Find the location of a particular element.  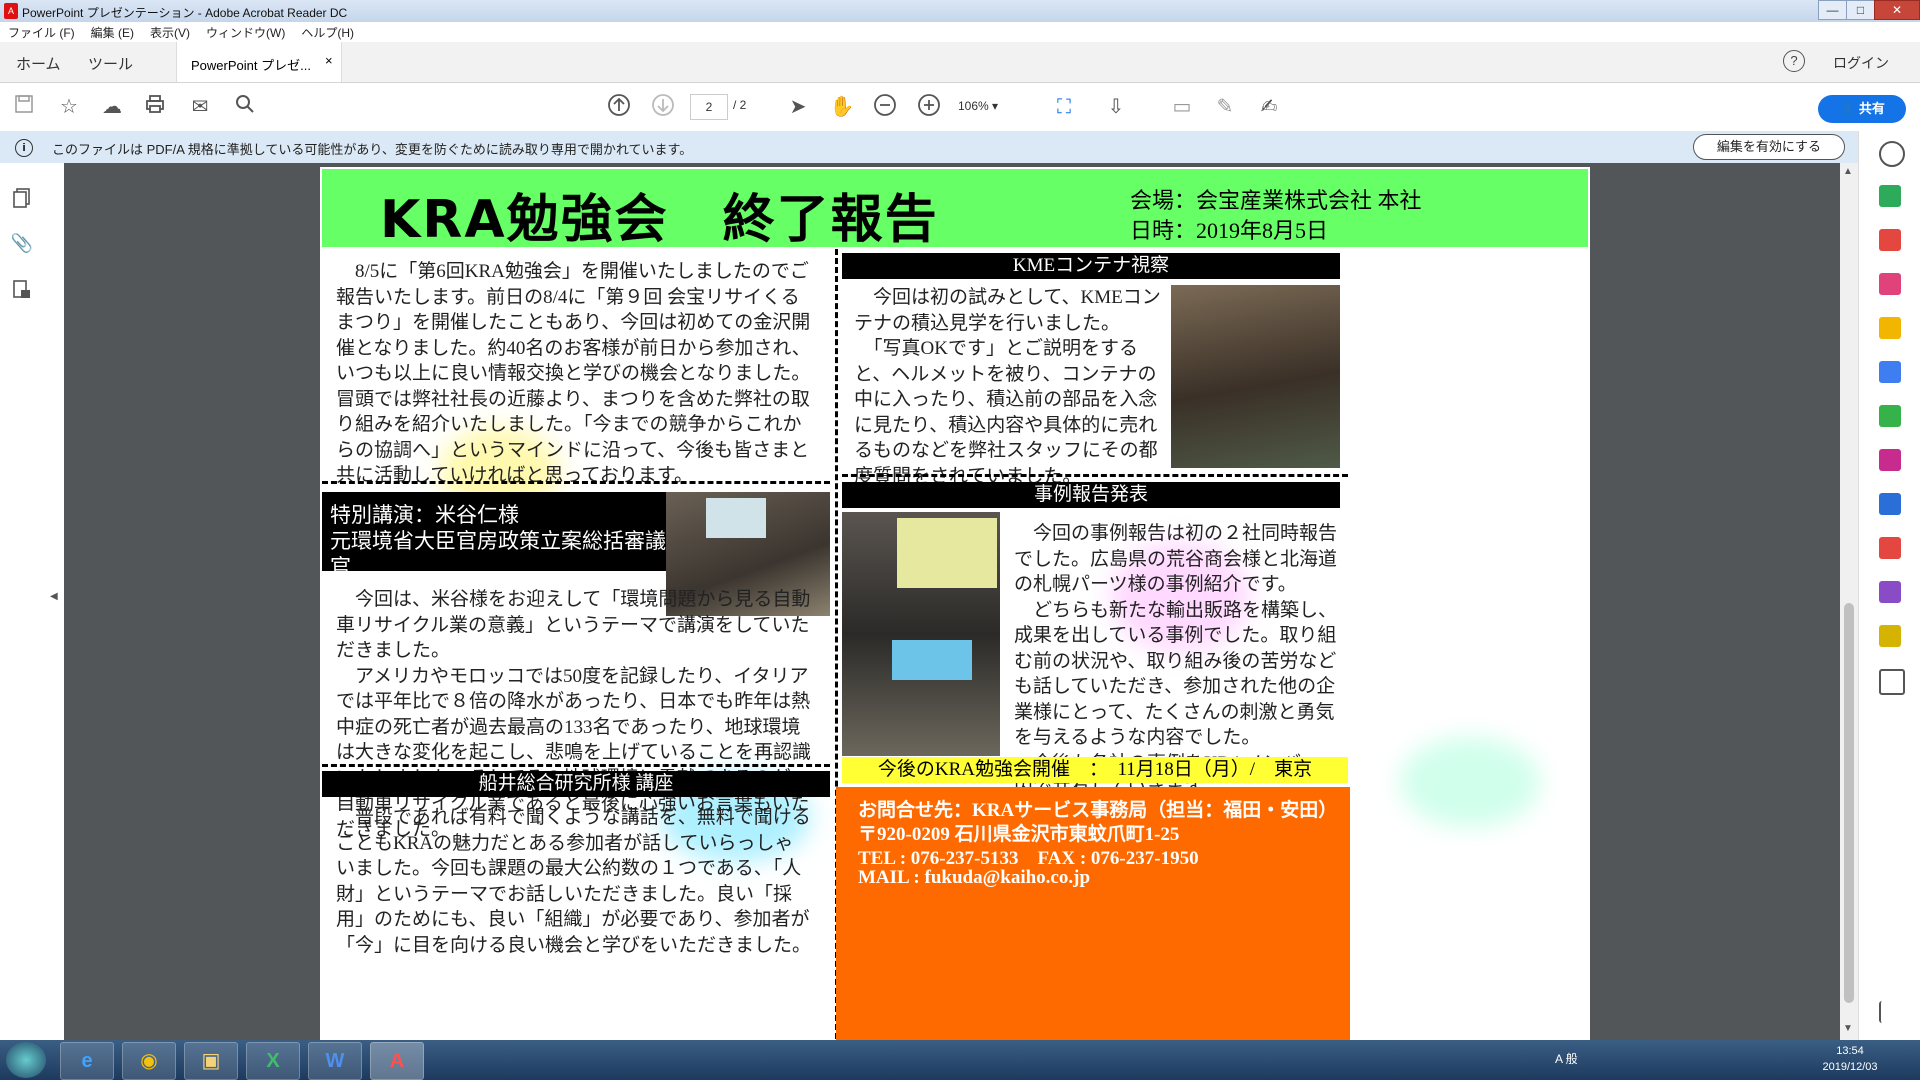

contact-line-2: 〒920-0209 石川県金沢市東蚊爪町1-25 is located at coordinates (1019, 834).